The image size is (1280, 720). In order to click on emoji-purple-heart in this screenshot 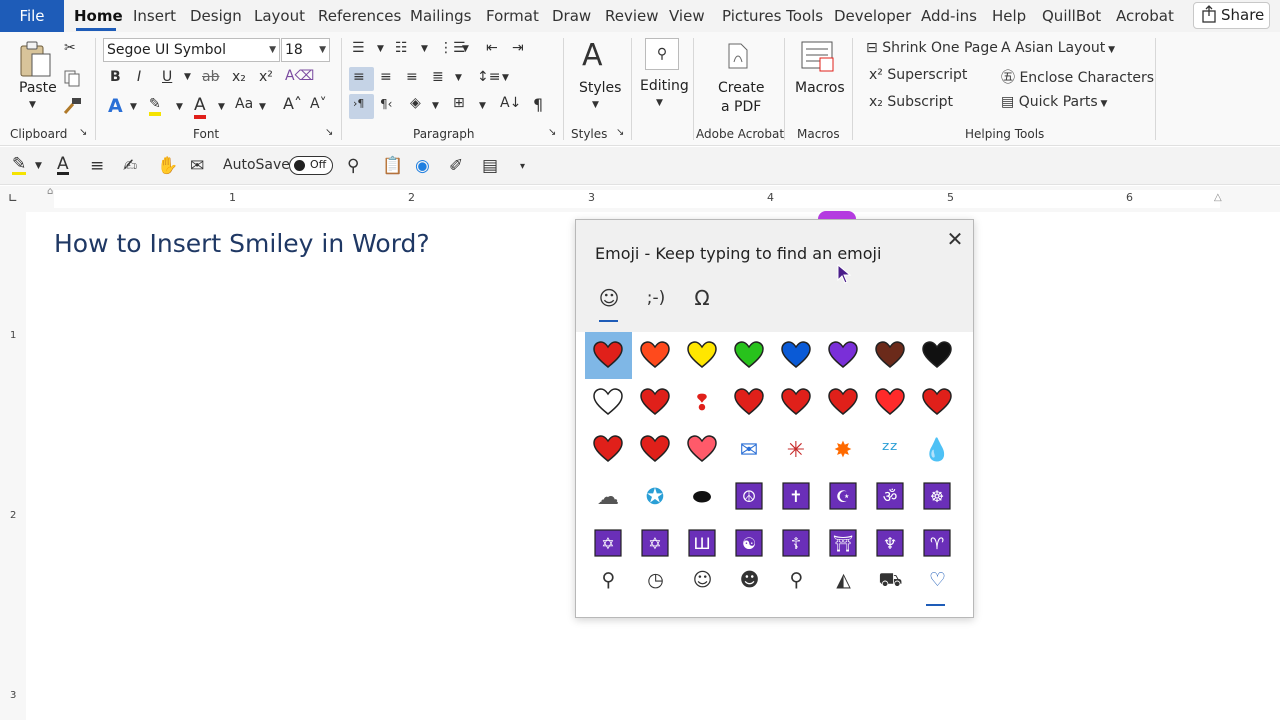, I will do `click(843, 355)`.